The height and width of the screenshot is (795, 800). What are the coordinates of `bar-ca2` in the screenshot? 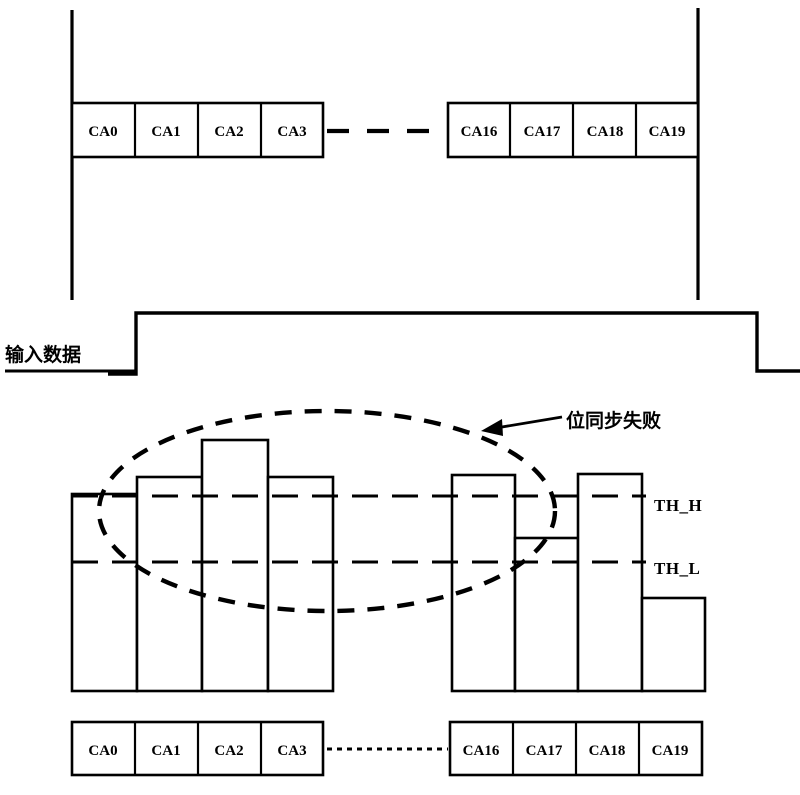 It's located at (235, 565).